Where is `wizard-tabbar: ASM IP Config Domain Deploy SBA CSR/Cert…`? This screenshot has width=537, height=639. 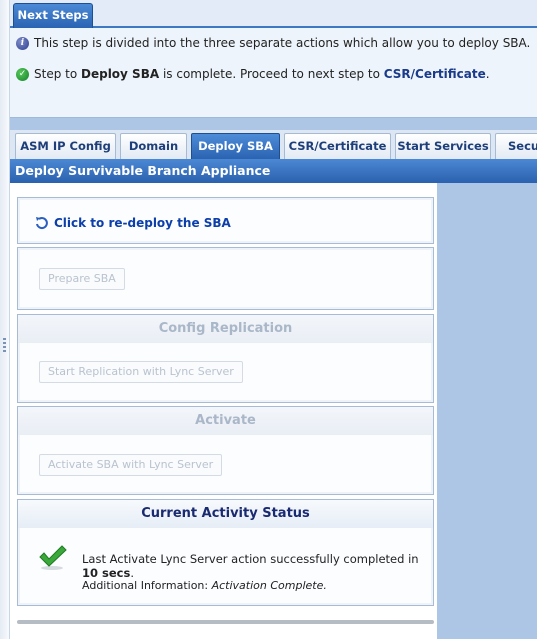 wizard-tabbar: ASM IP Config Domain Deploy SBA CSR/Cert… is located at coordinates (273, 144).